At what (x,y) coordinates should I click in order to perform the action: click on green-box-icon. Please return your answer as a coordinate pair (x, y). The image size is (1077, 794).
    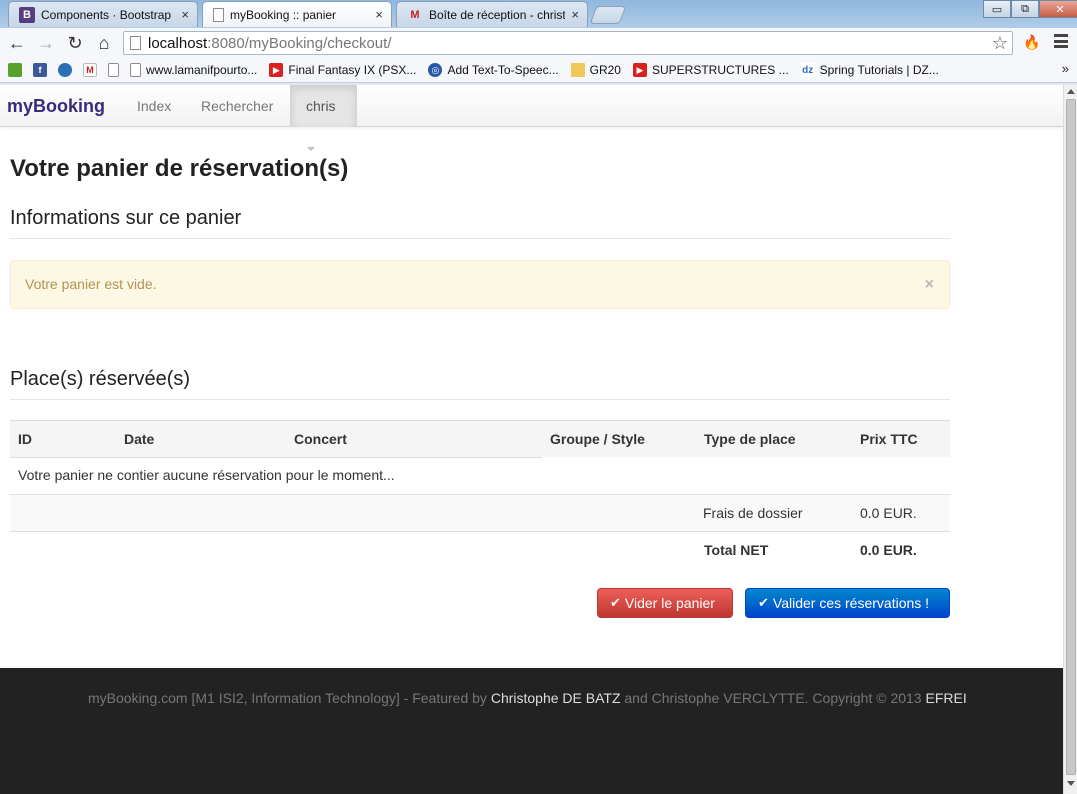
    Looking at the image, I should click on (15, 70).